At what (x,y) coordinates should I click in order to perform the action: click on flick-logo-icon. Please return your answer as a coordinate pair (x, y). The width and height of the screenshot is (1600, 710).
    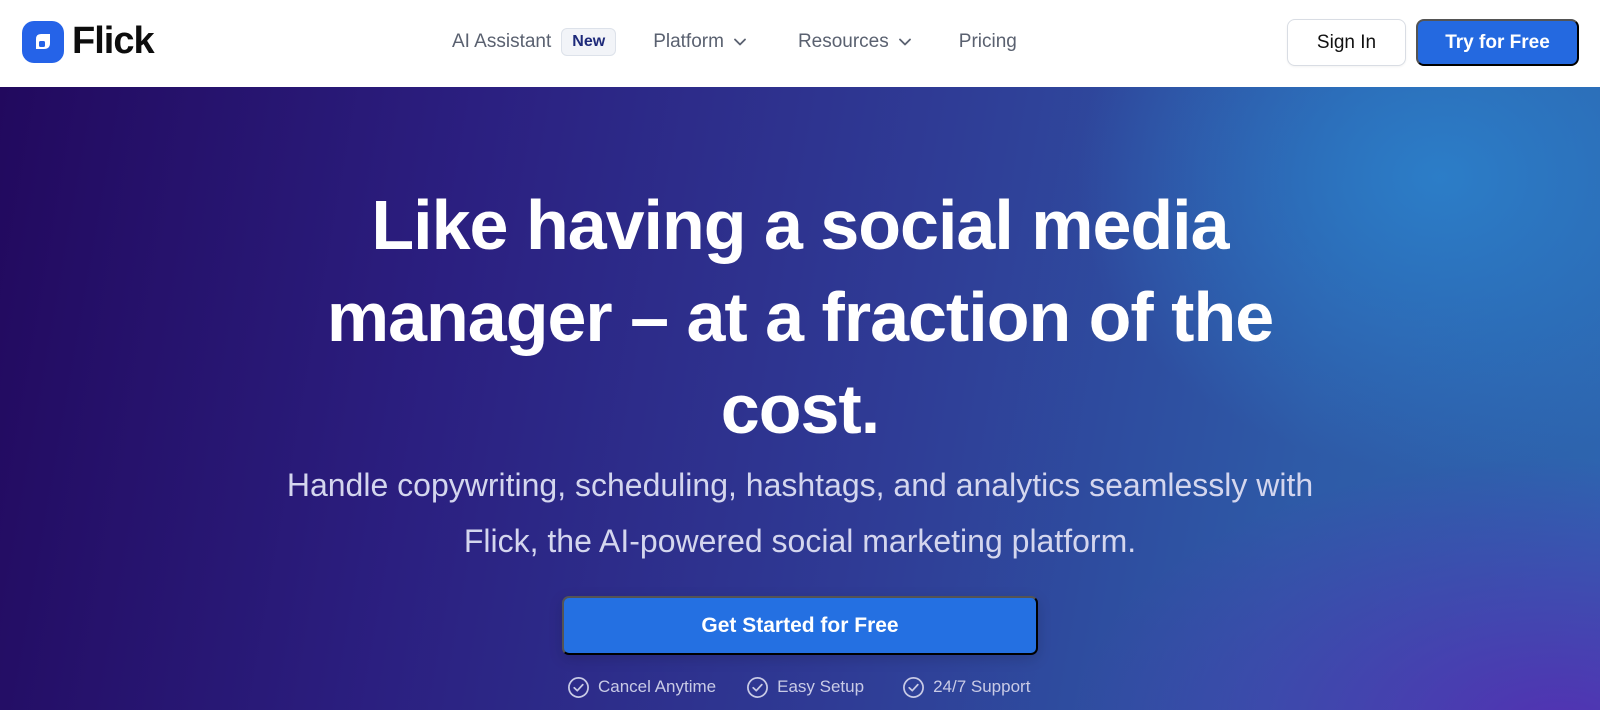
    Looking at the image, I should click on (43, 41).